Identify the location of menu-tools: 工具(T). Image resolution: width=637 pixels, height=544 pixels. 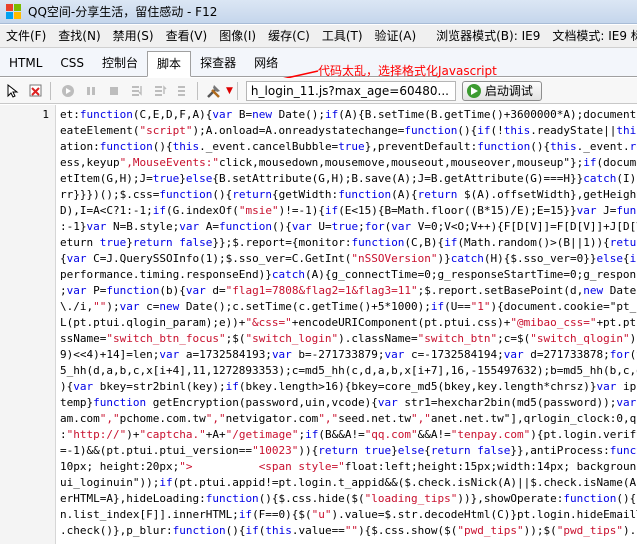
(342, 36).